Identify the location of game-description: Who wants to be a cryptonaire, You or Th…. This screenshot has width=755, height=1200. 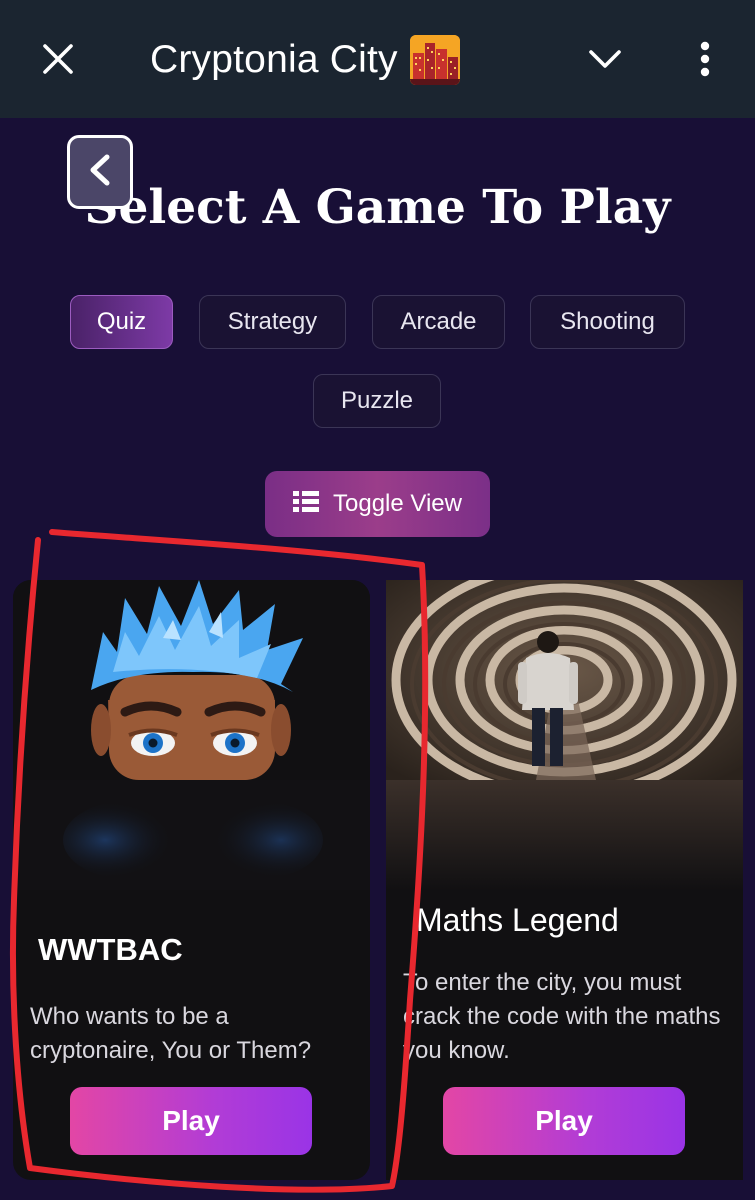
(171, 1033).